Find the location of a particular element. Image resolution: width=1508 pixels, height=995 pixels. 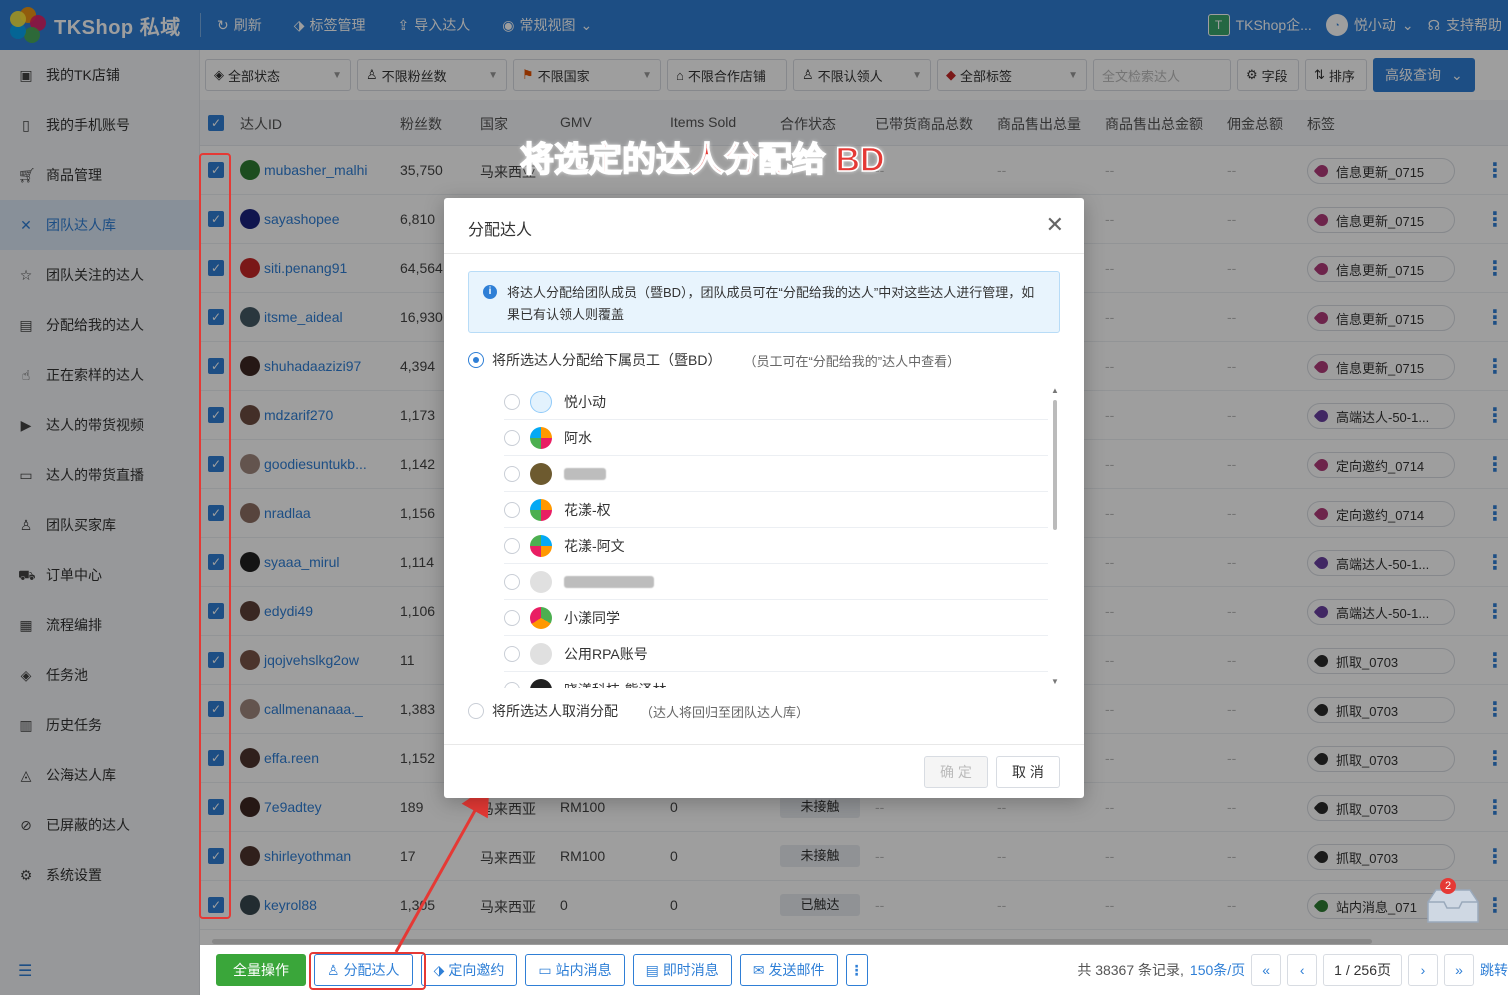

unread-badge: 2 is located at coordinates (1448, 886).